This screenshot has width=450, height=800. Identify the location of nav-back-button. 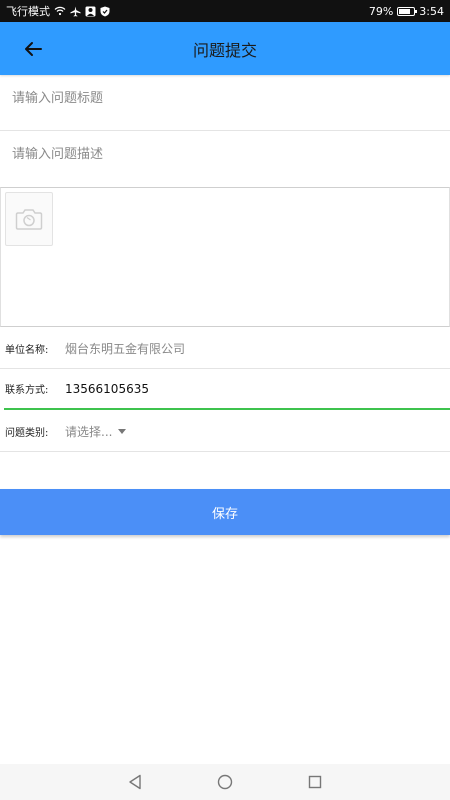
(135, 782).